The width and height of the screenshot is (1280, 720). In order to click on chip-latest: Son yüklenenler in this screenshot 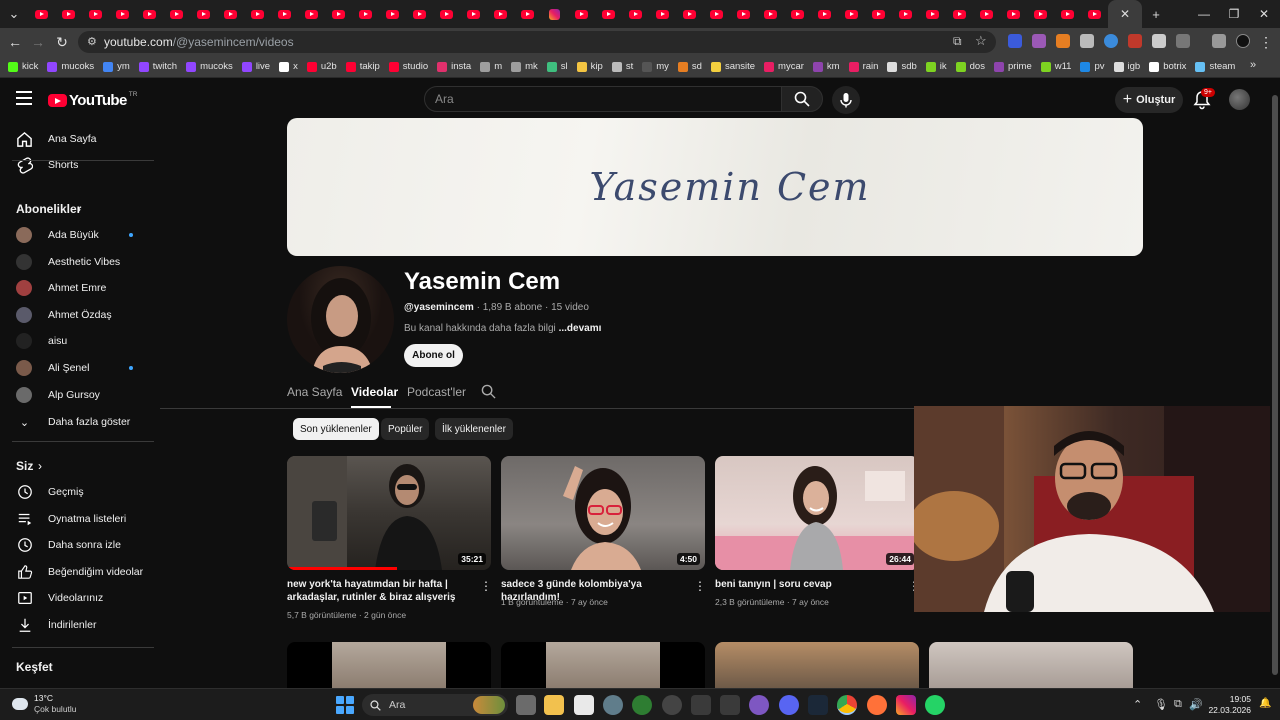, I will do `click(336, 429)`.